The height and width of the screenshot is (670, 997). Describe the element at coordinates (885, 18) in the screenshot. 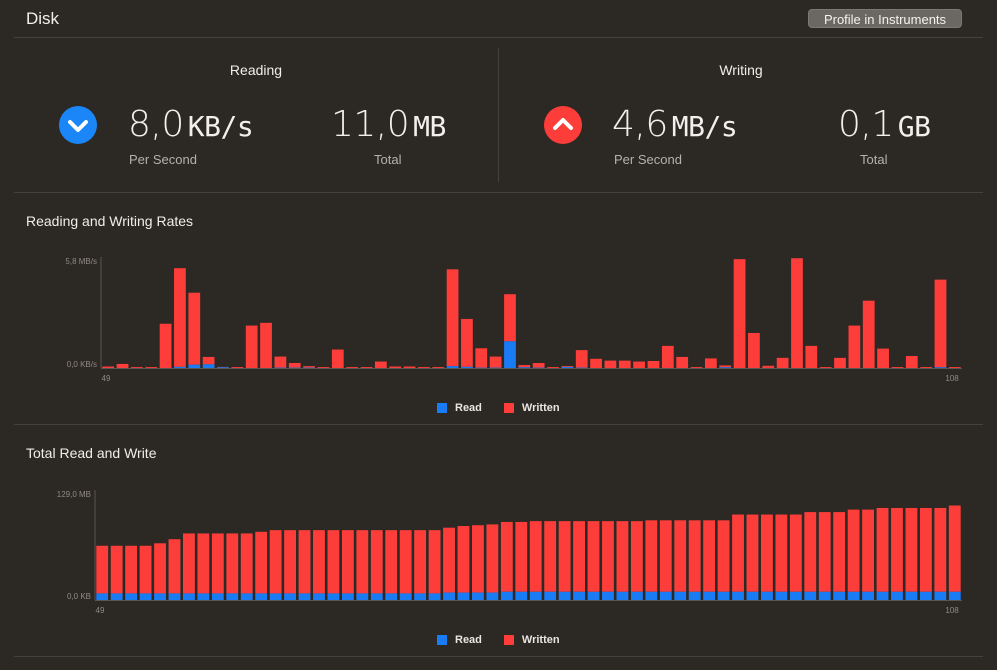

I see `profile-in-instruments-button: Profile in Instruments` at that location.